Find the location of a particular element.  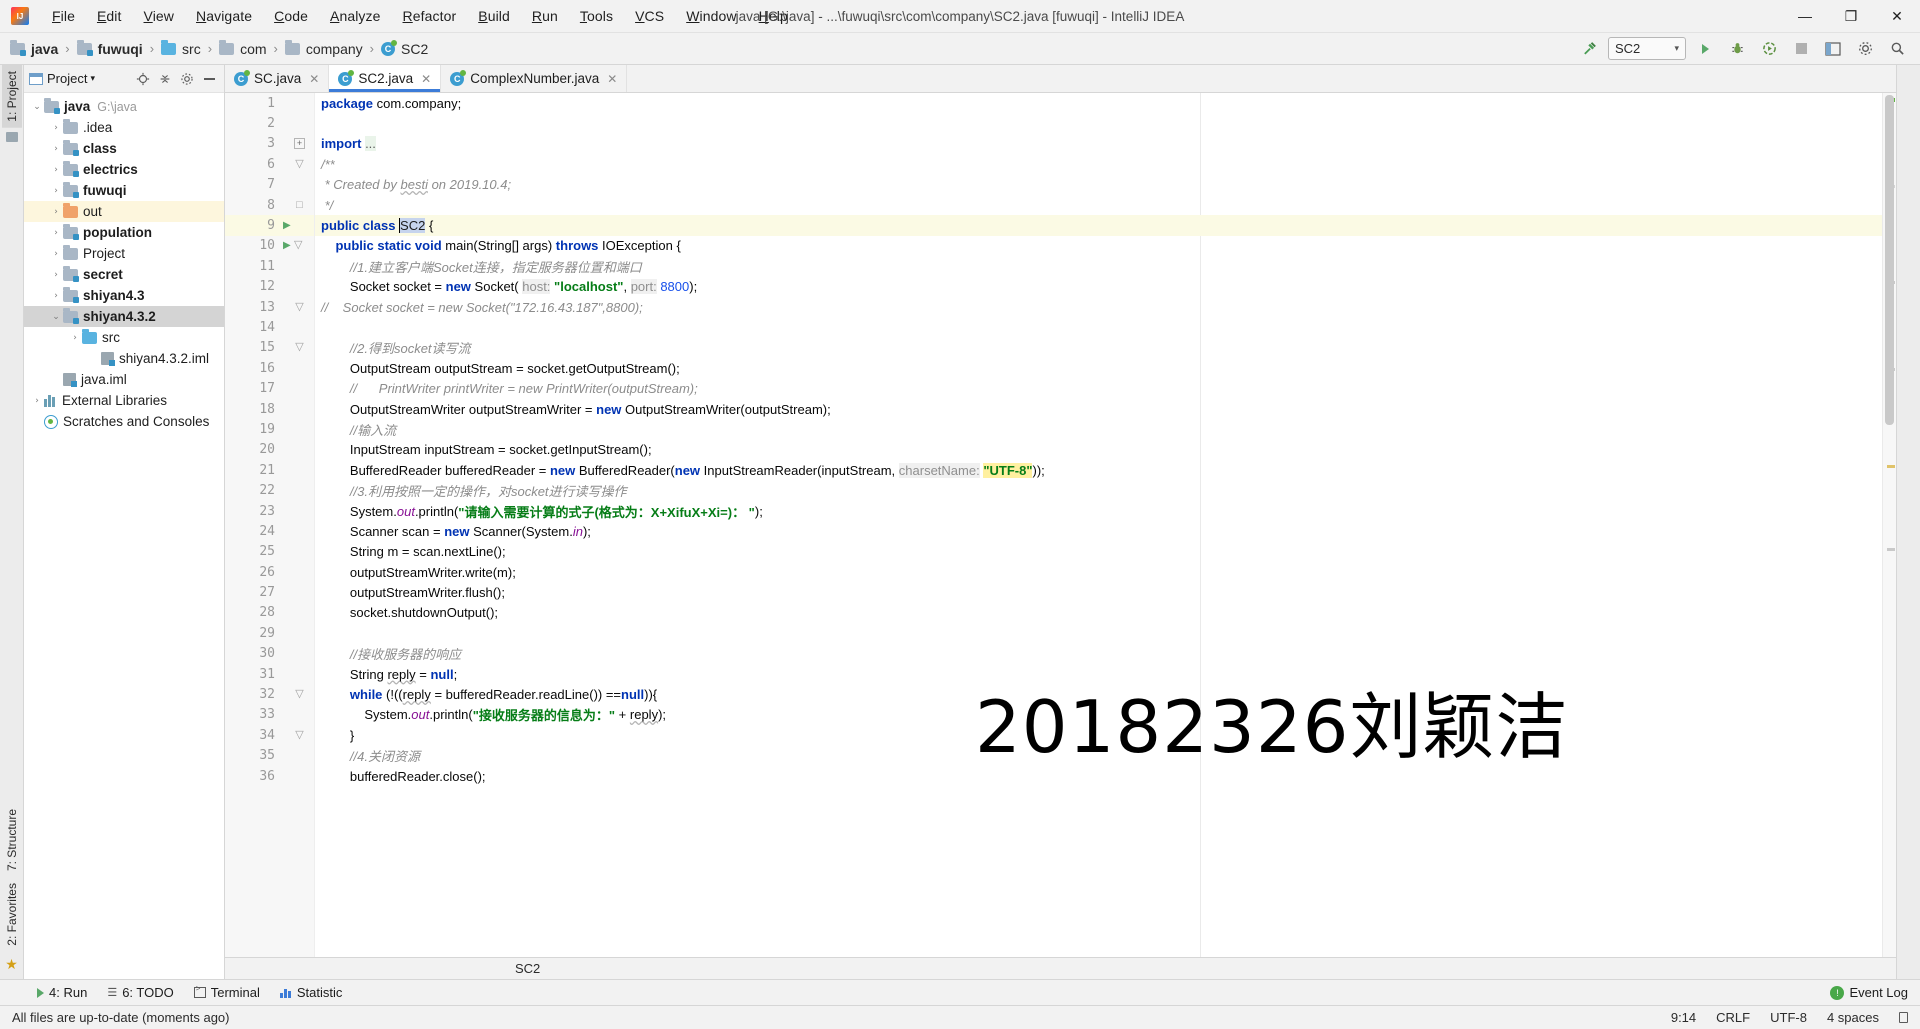

line-number-19: 19 is located at coordinates (253, 429).